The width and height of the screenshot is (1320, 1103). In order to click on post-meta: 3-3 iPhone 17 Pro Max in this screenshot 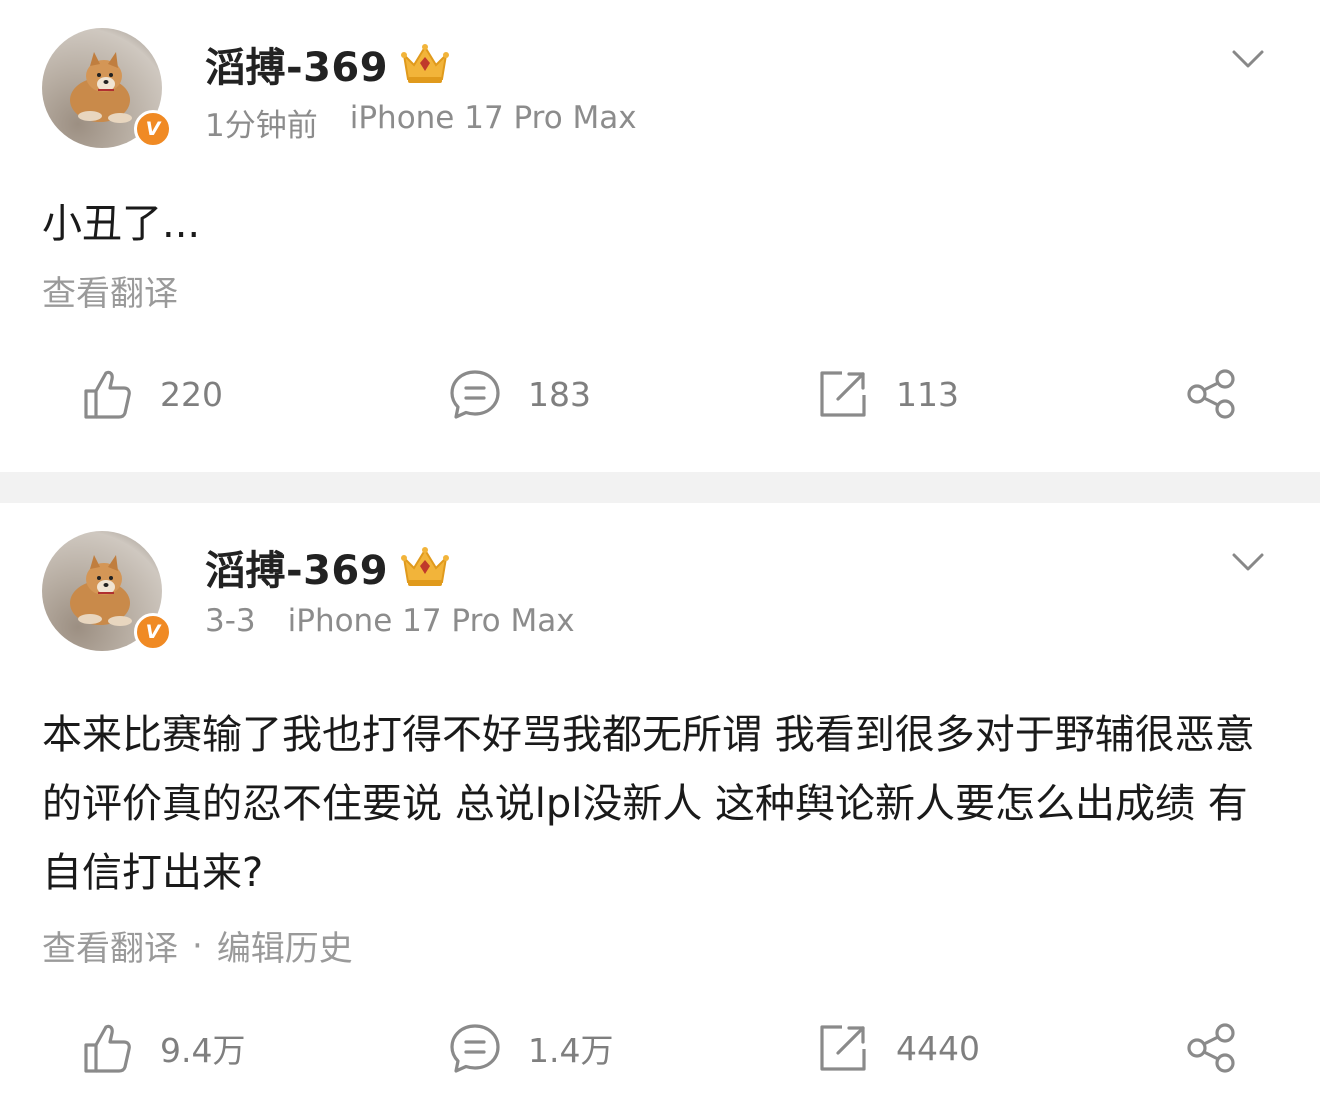, I will do `click(390, 621)`.